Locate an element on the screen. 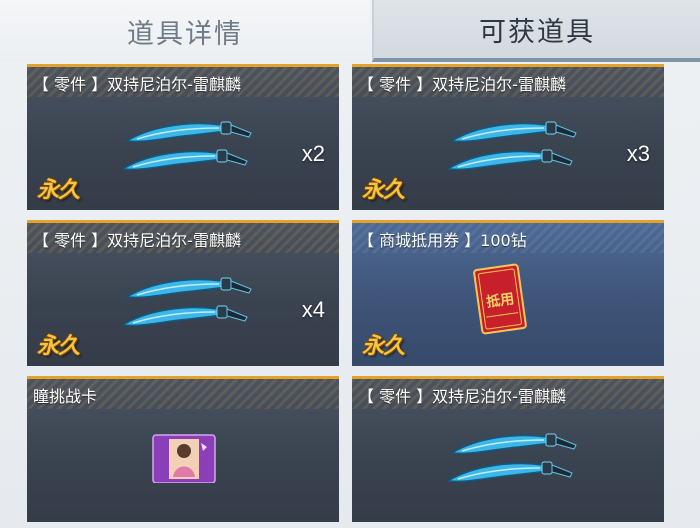 Image resolution: width=700 pixels, height=528 pixels. challenge-card-icon is located at coordinates (184, 458).